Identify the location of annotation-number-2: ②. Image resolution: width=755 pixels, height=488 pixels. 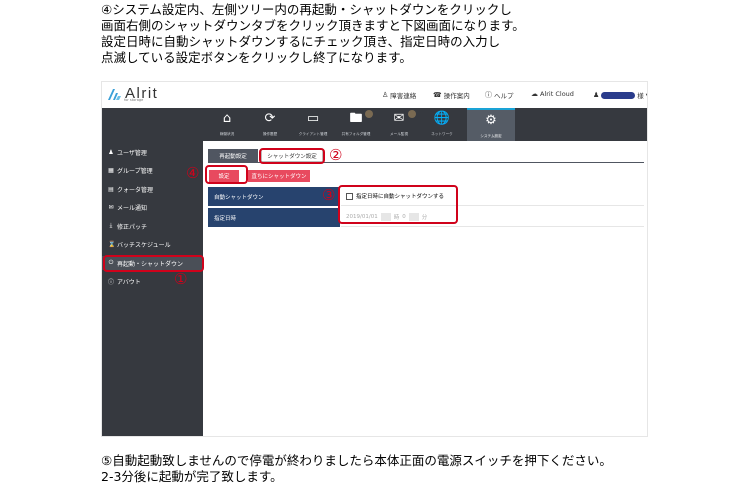
(336, 155).